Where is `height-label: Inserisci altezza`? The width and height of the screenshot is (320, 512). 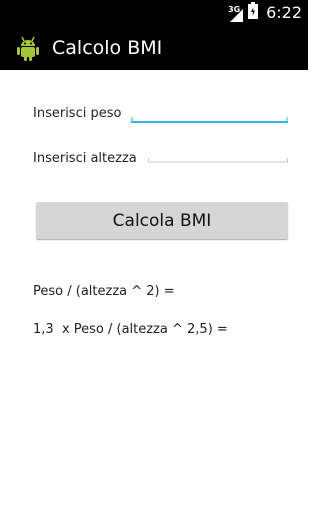 height-label: Inserisci altezza is located at coordinates (85, 158).